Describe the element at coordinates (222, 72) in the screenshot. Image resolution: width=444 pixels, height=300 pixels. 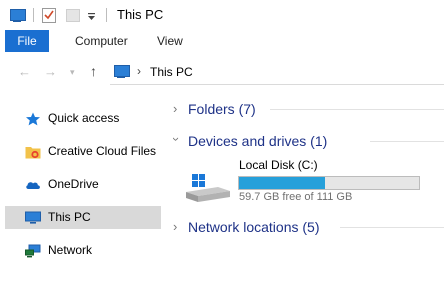
I see `navigation-bar` at that location.